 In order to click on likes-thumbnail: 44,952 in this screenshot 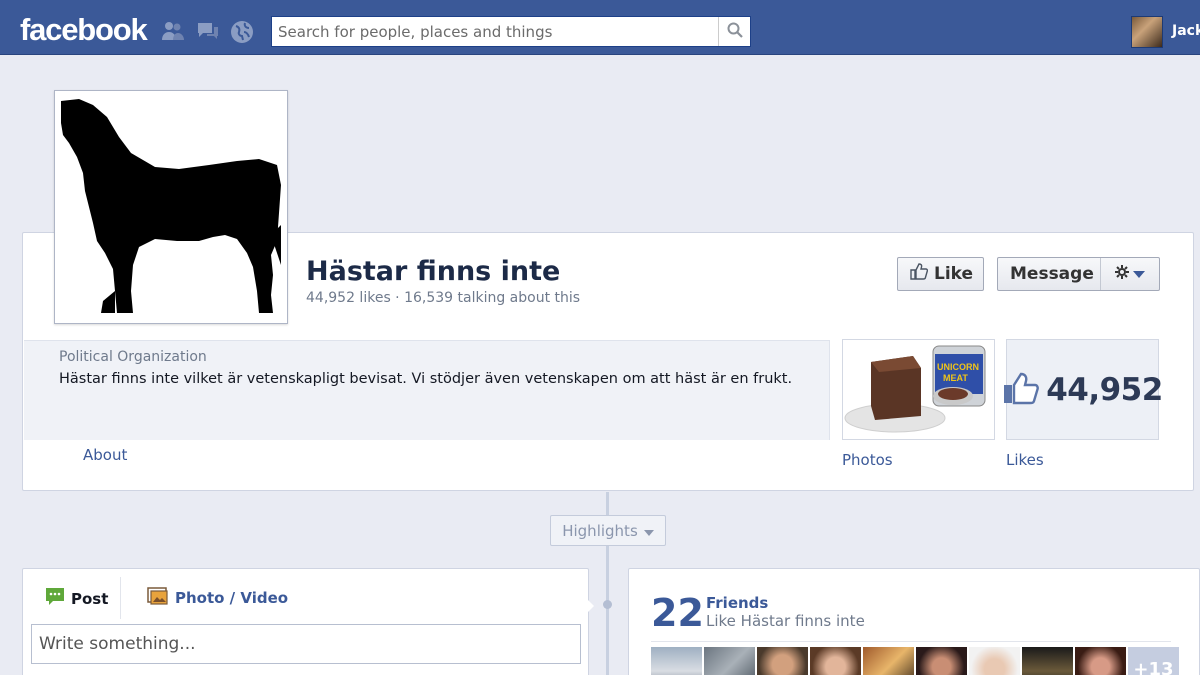, I will do `click(1083, 389)`.